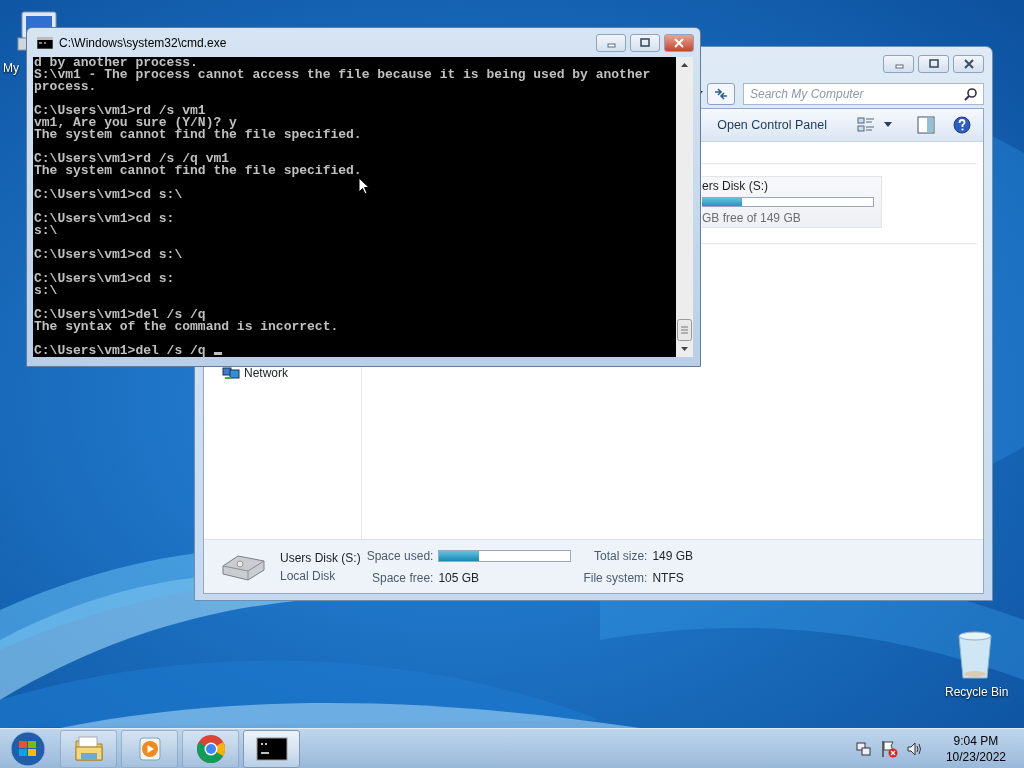 This screenshot has width=1024, height=768. I want to click on view-options-icon, so click(866, 125).